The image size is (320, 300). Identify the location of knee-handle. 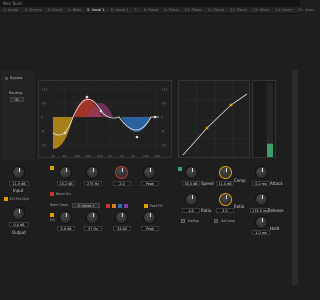
(231, 105).